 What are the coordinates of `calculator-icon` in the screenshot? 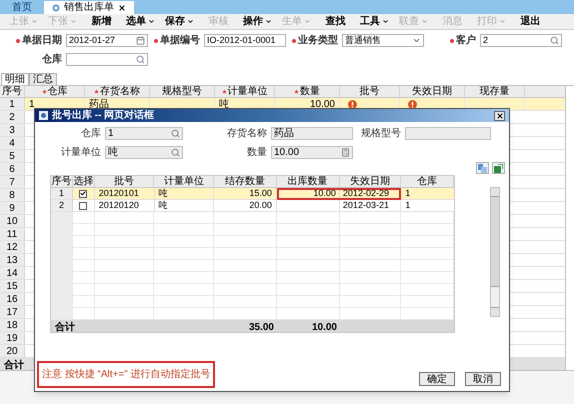 It's located at (345, 152).